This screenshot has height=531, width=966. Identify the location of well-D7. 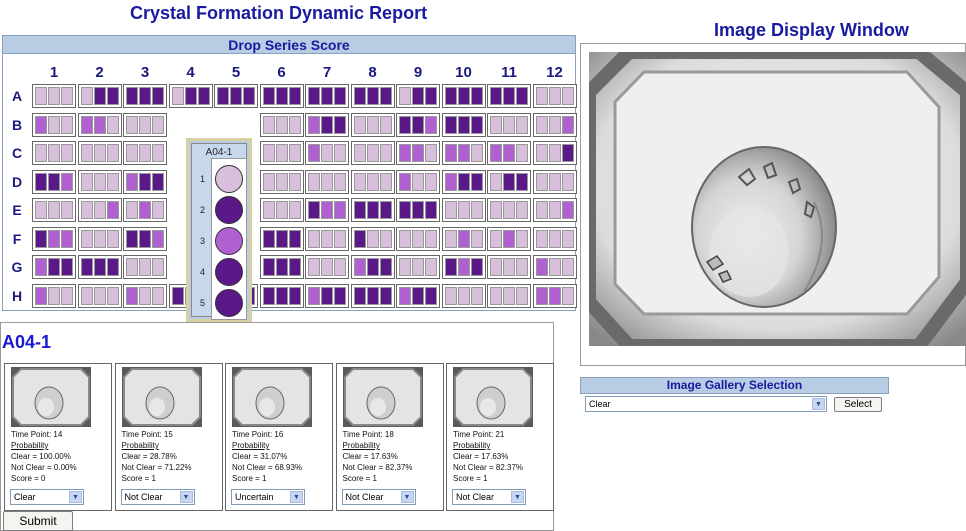
(327, 181).